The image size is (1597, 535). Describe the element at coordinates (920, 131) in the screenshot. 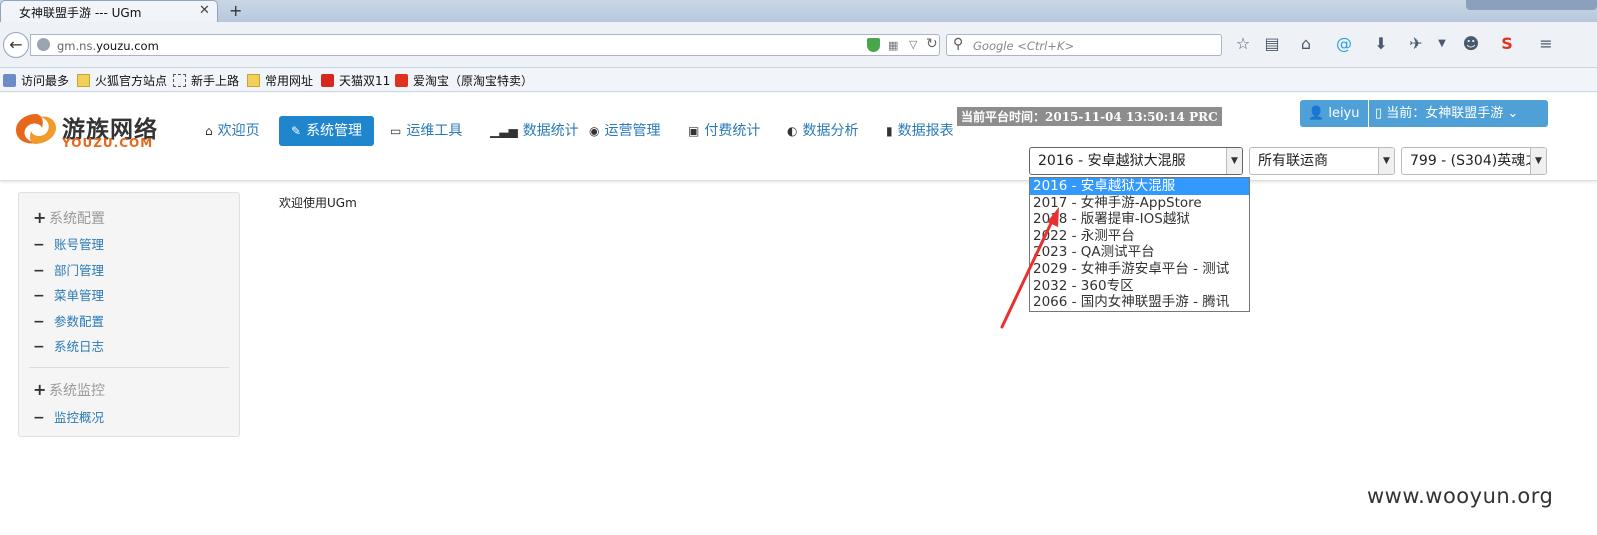

I see `nav-data-reports: ▮ 数据报表` at that location.